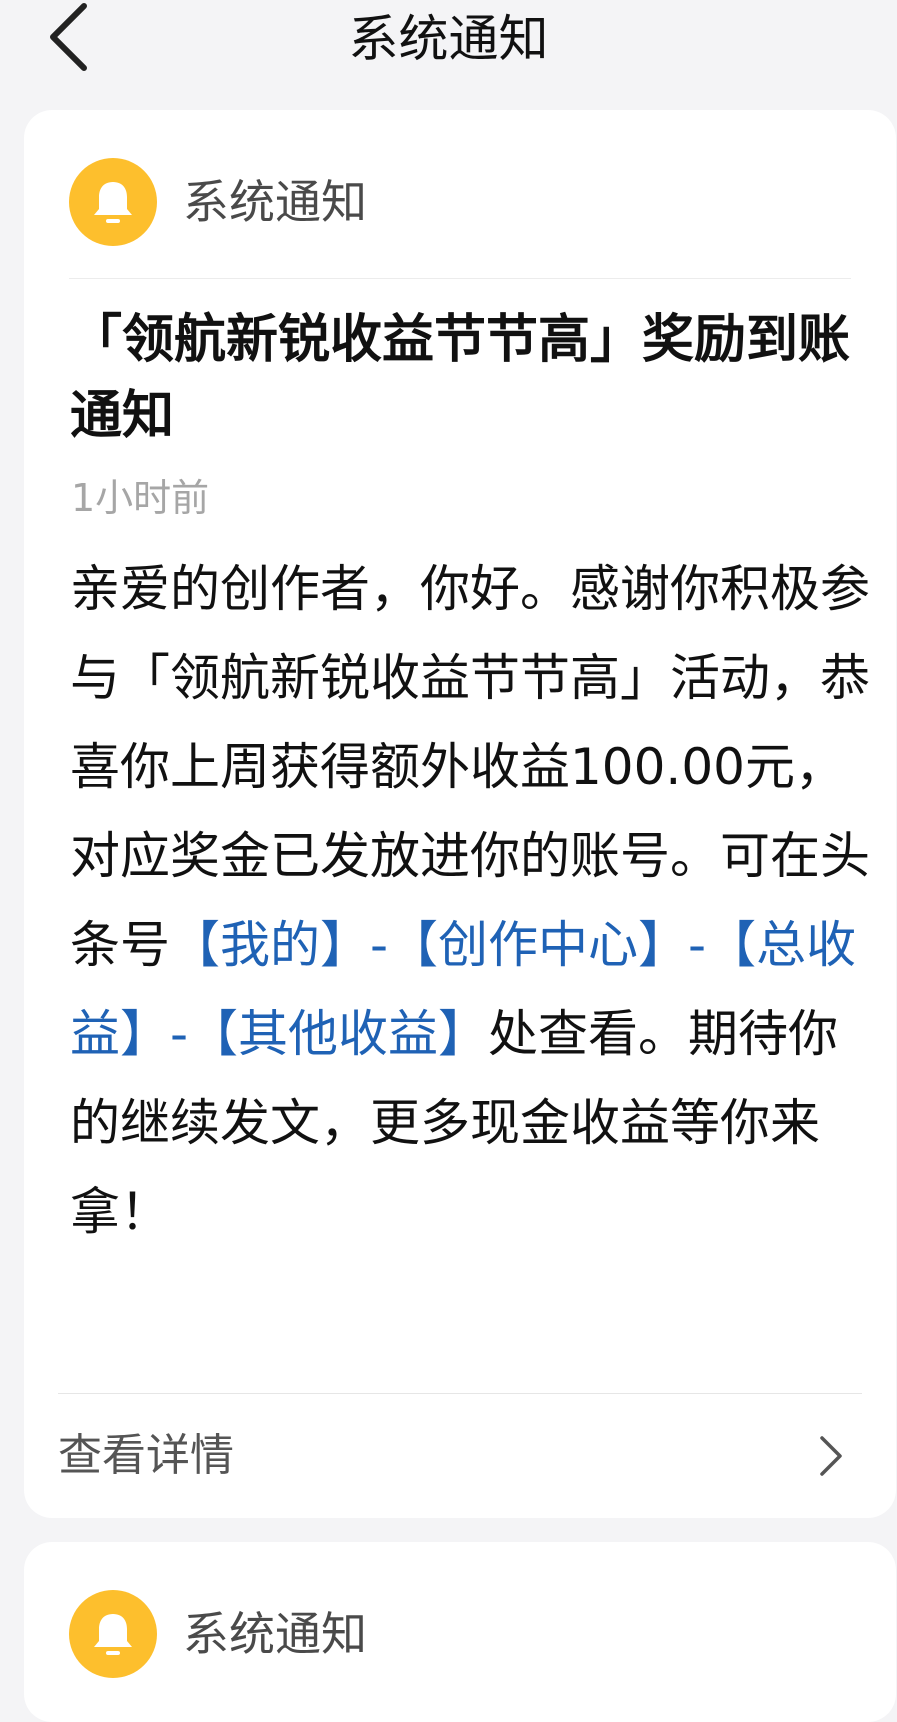 The width and height of the screenshot is (897, 1722). Describe the element at coordinates (140, 498) in the screenshot. I see `notification-time: 1小时前` at that location.